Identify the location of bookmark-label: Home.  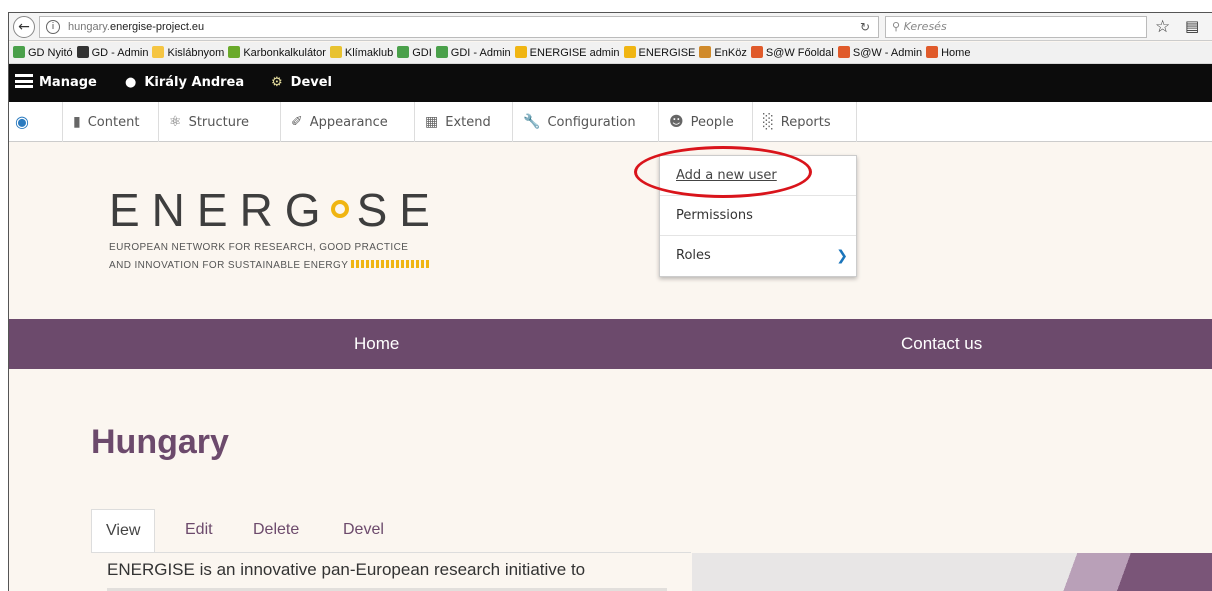
(956, 53).